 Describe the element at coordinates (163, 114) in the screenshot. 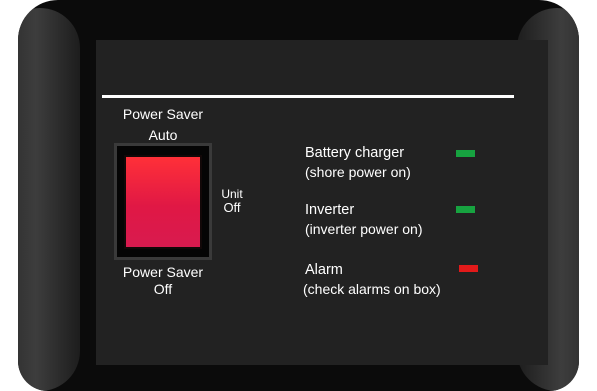

I see `switch-top-label-line1: Power Saver` at that location.